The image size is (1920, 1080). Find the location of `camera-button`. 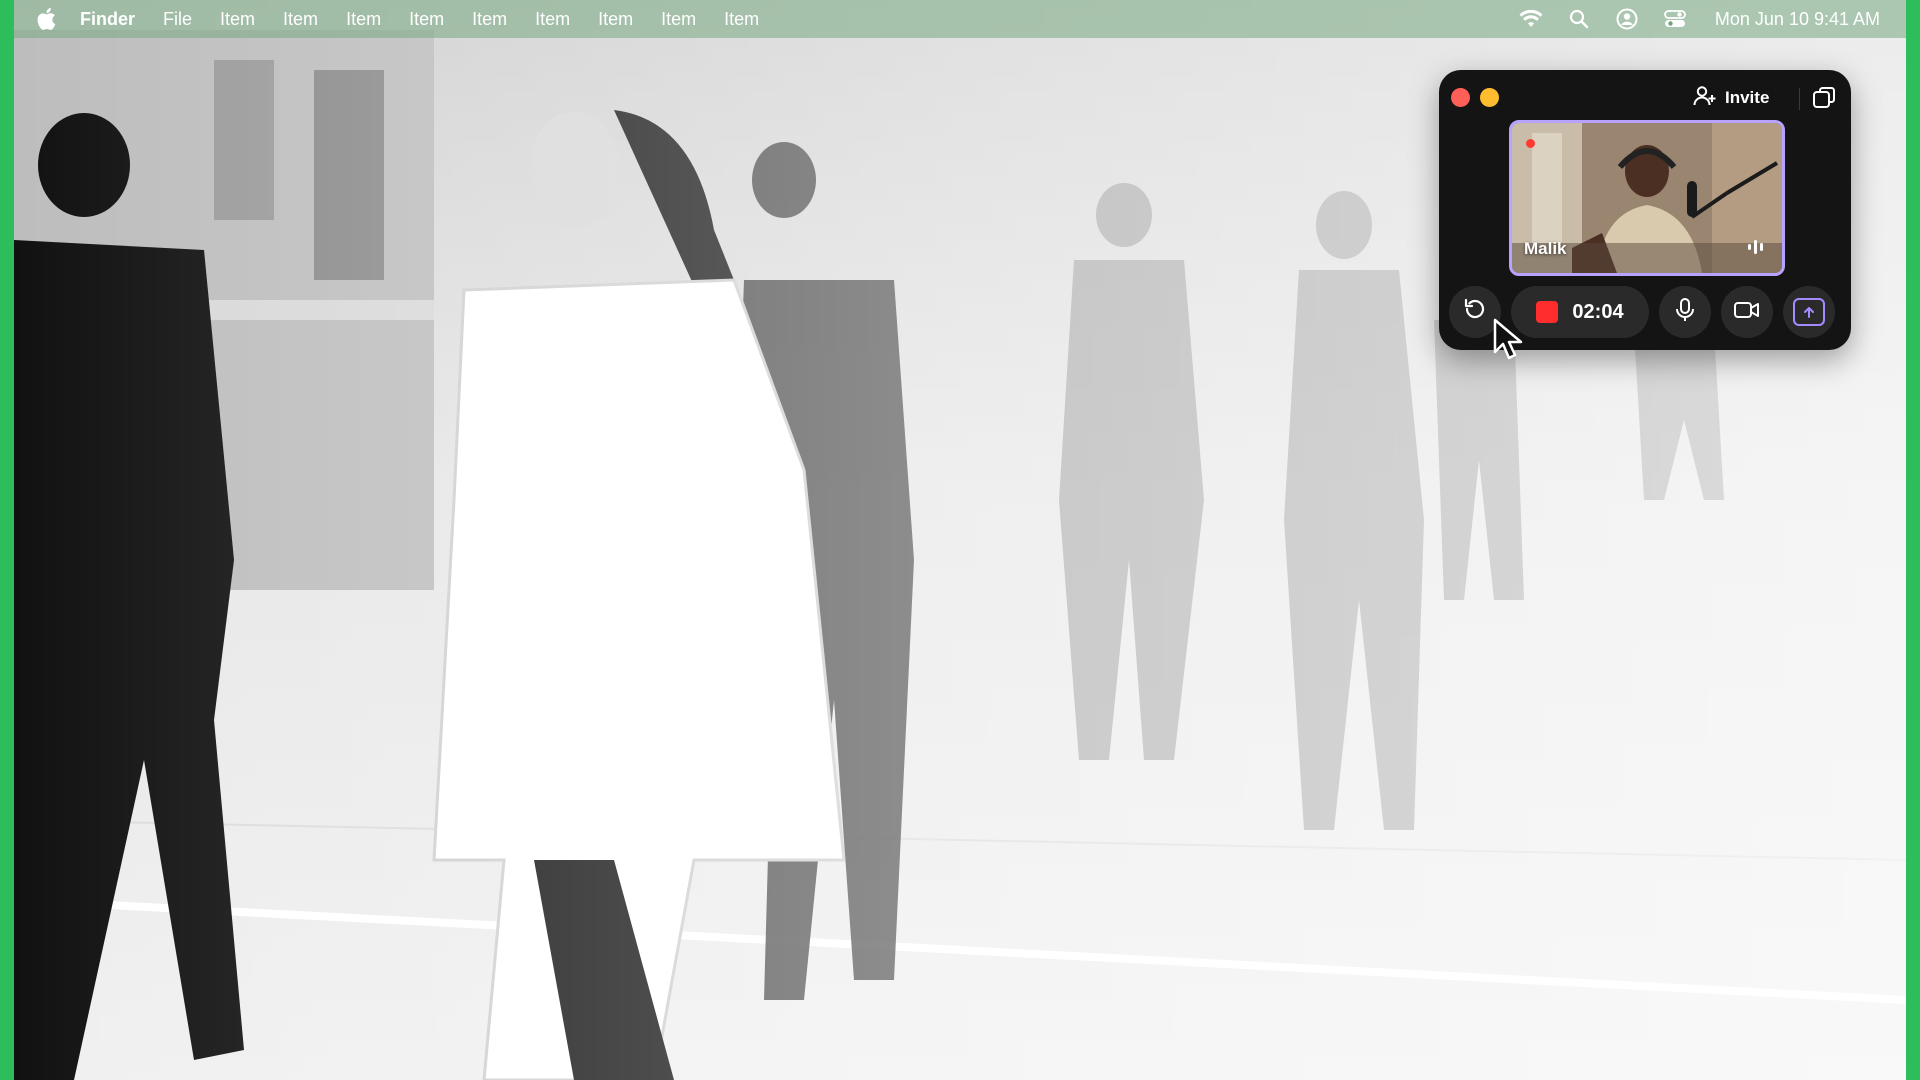

camera-button is located at coordinates (1747, 312).